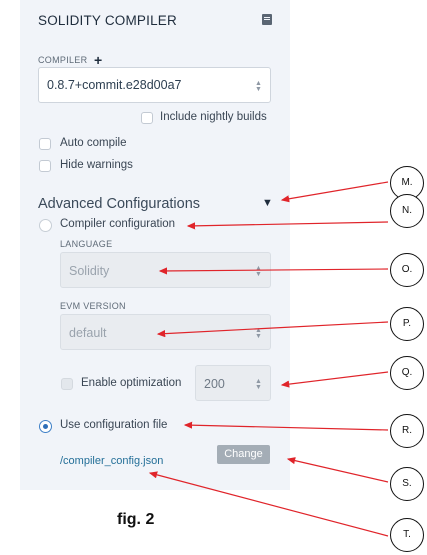 The height and width of the screenshot is (555, 427). What do you see at coordinates (334, 379) in the screenshot?
I see `arrow-q` at bounding box center [334, 379].